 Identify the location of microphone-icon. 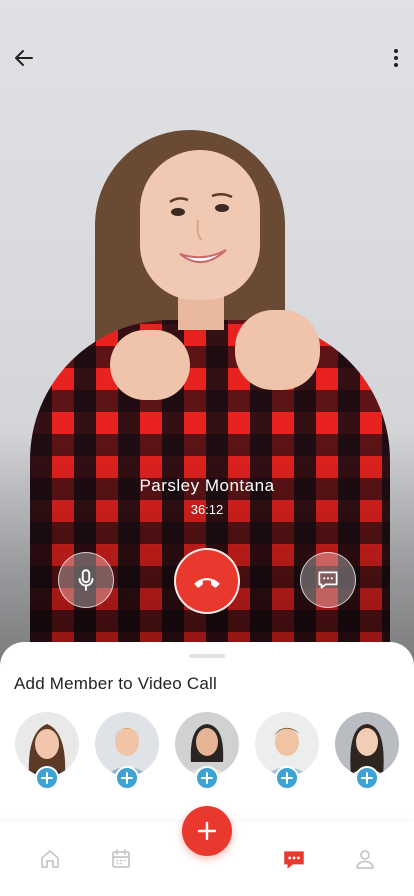
(86, 580).